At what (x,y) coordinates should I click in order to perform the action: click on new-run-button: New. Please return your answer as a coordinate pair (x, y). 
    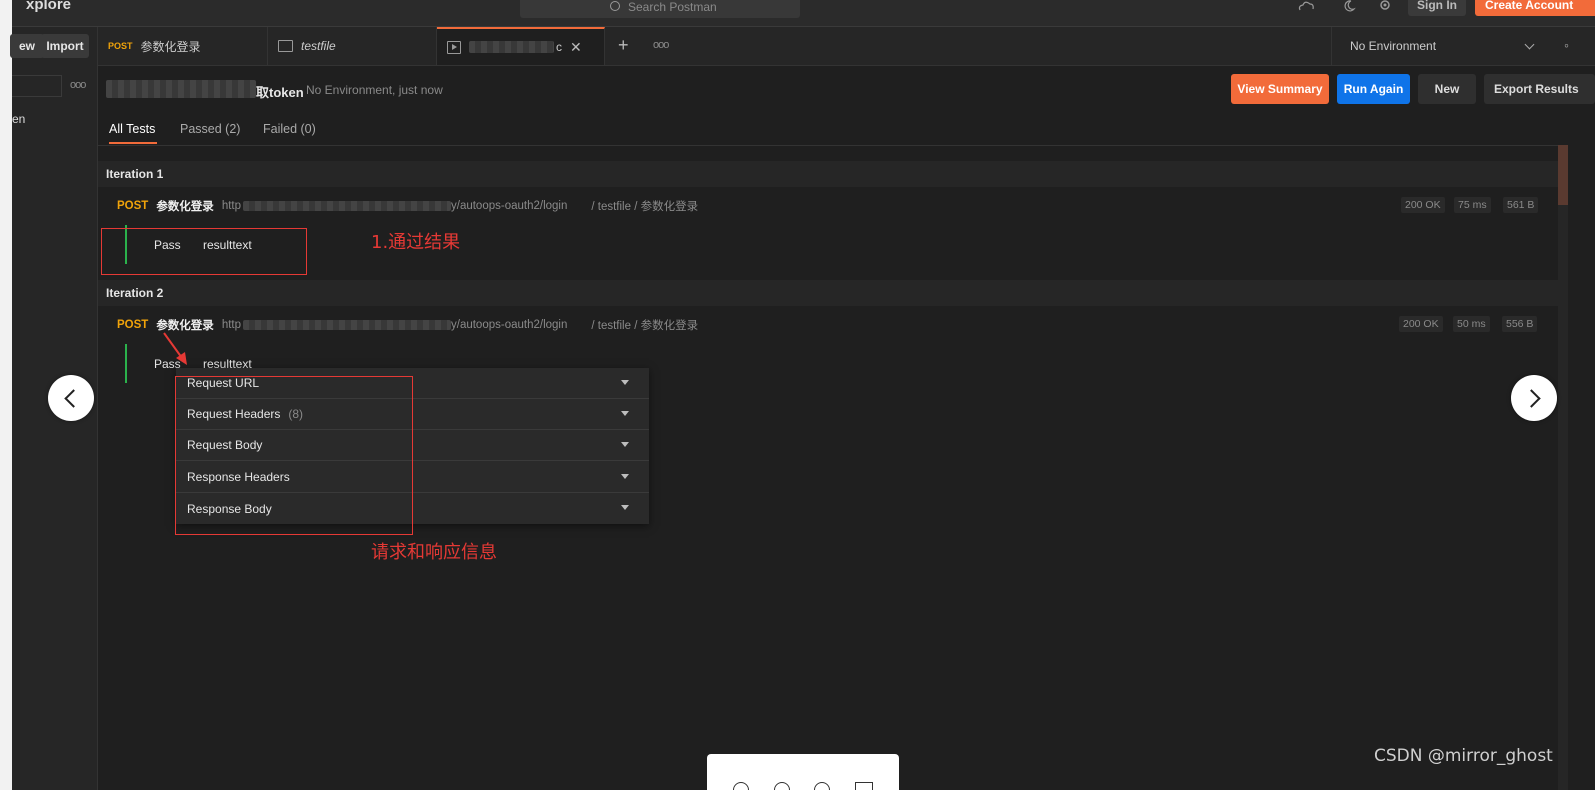
    Looking at the image, I should click on (1447, 89).